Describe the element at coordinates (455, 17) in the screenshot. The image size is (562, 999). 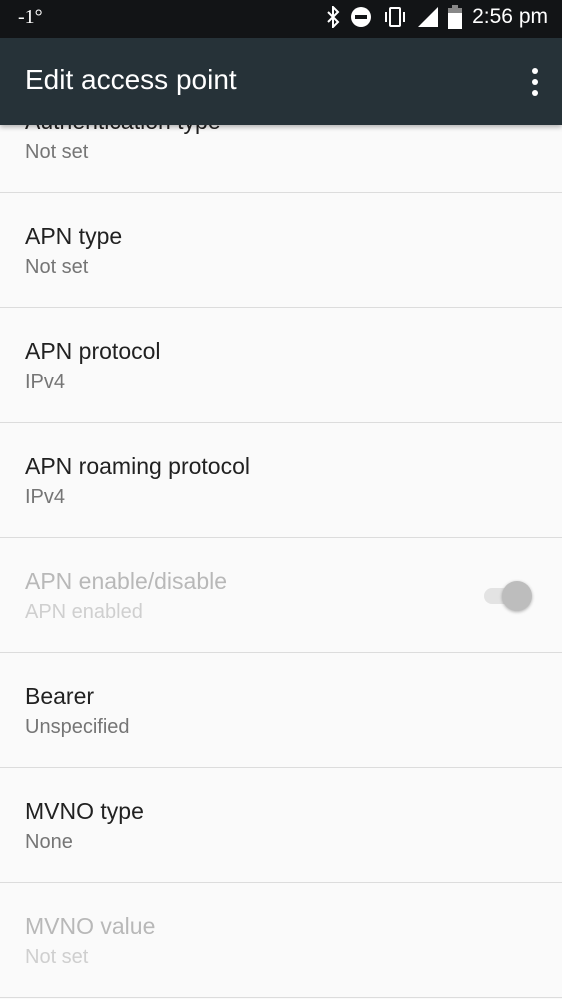
I see `battery-icon` at that location.